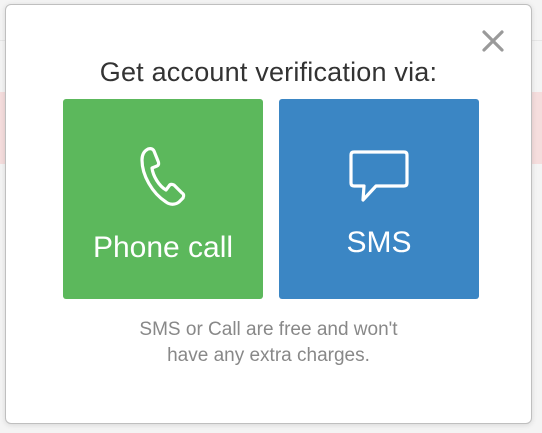  What do you see at coordinates (268, 355) in the screenshot?
I see `pricing-note-line: have any extra charges.` at bounding box center [268, 355].